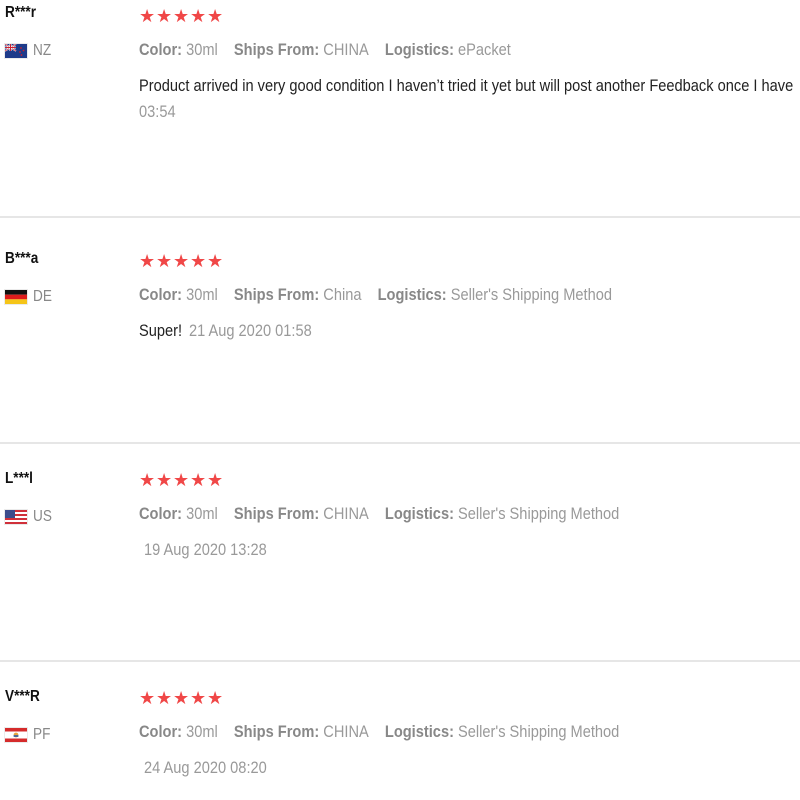 The width and height of the screenshot is (800, 800). Describe the element at coordinates (157, 111) in the screenshot. I see `review-date: 03:54` at that location.